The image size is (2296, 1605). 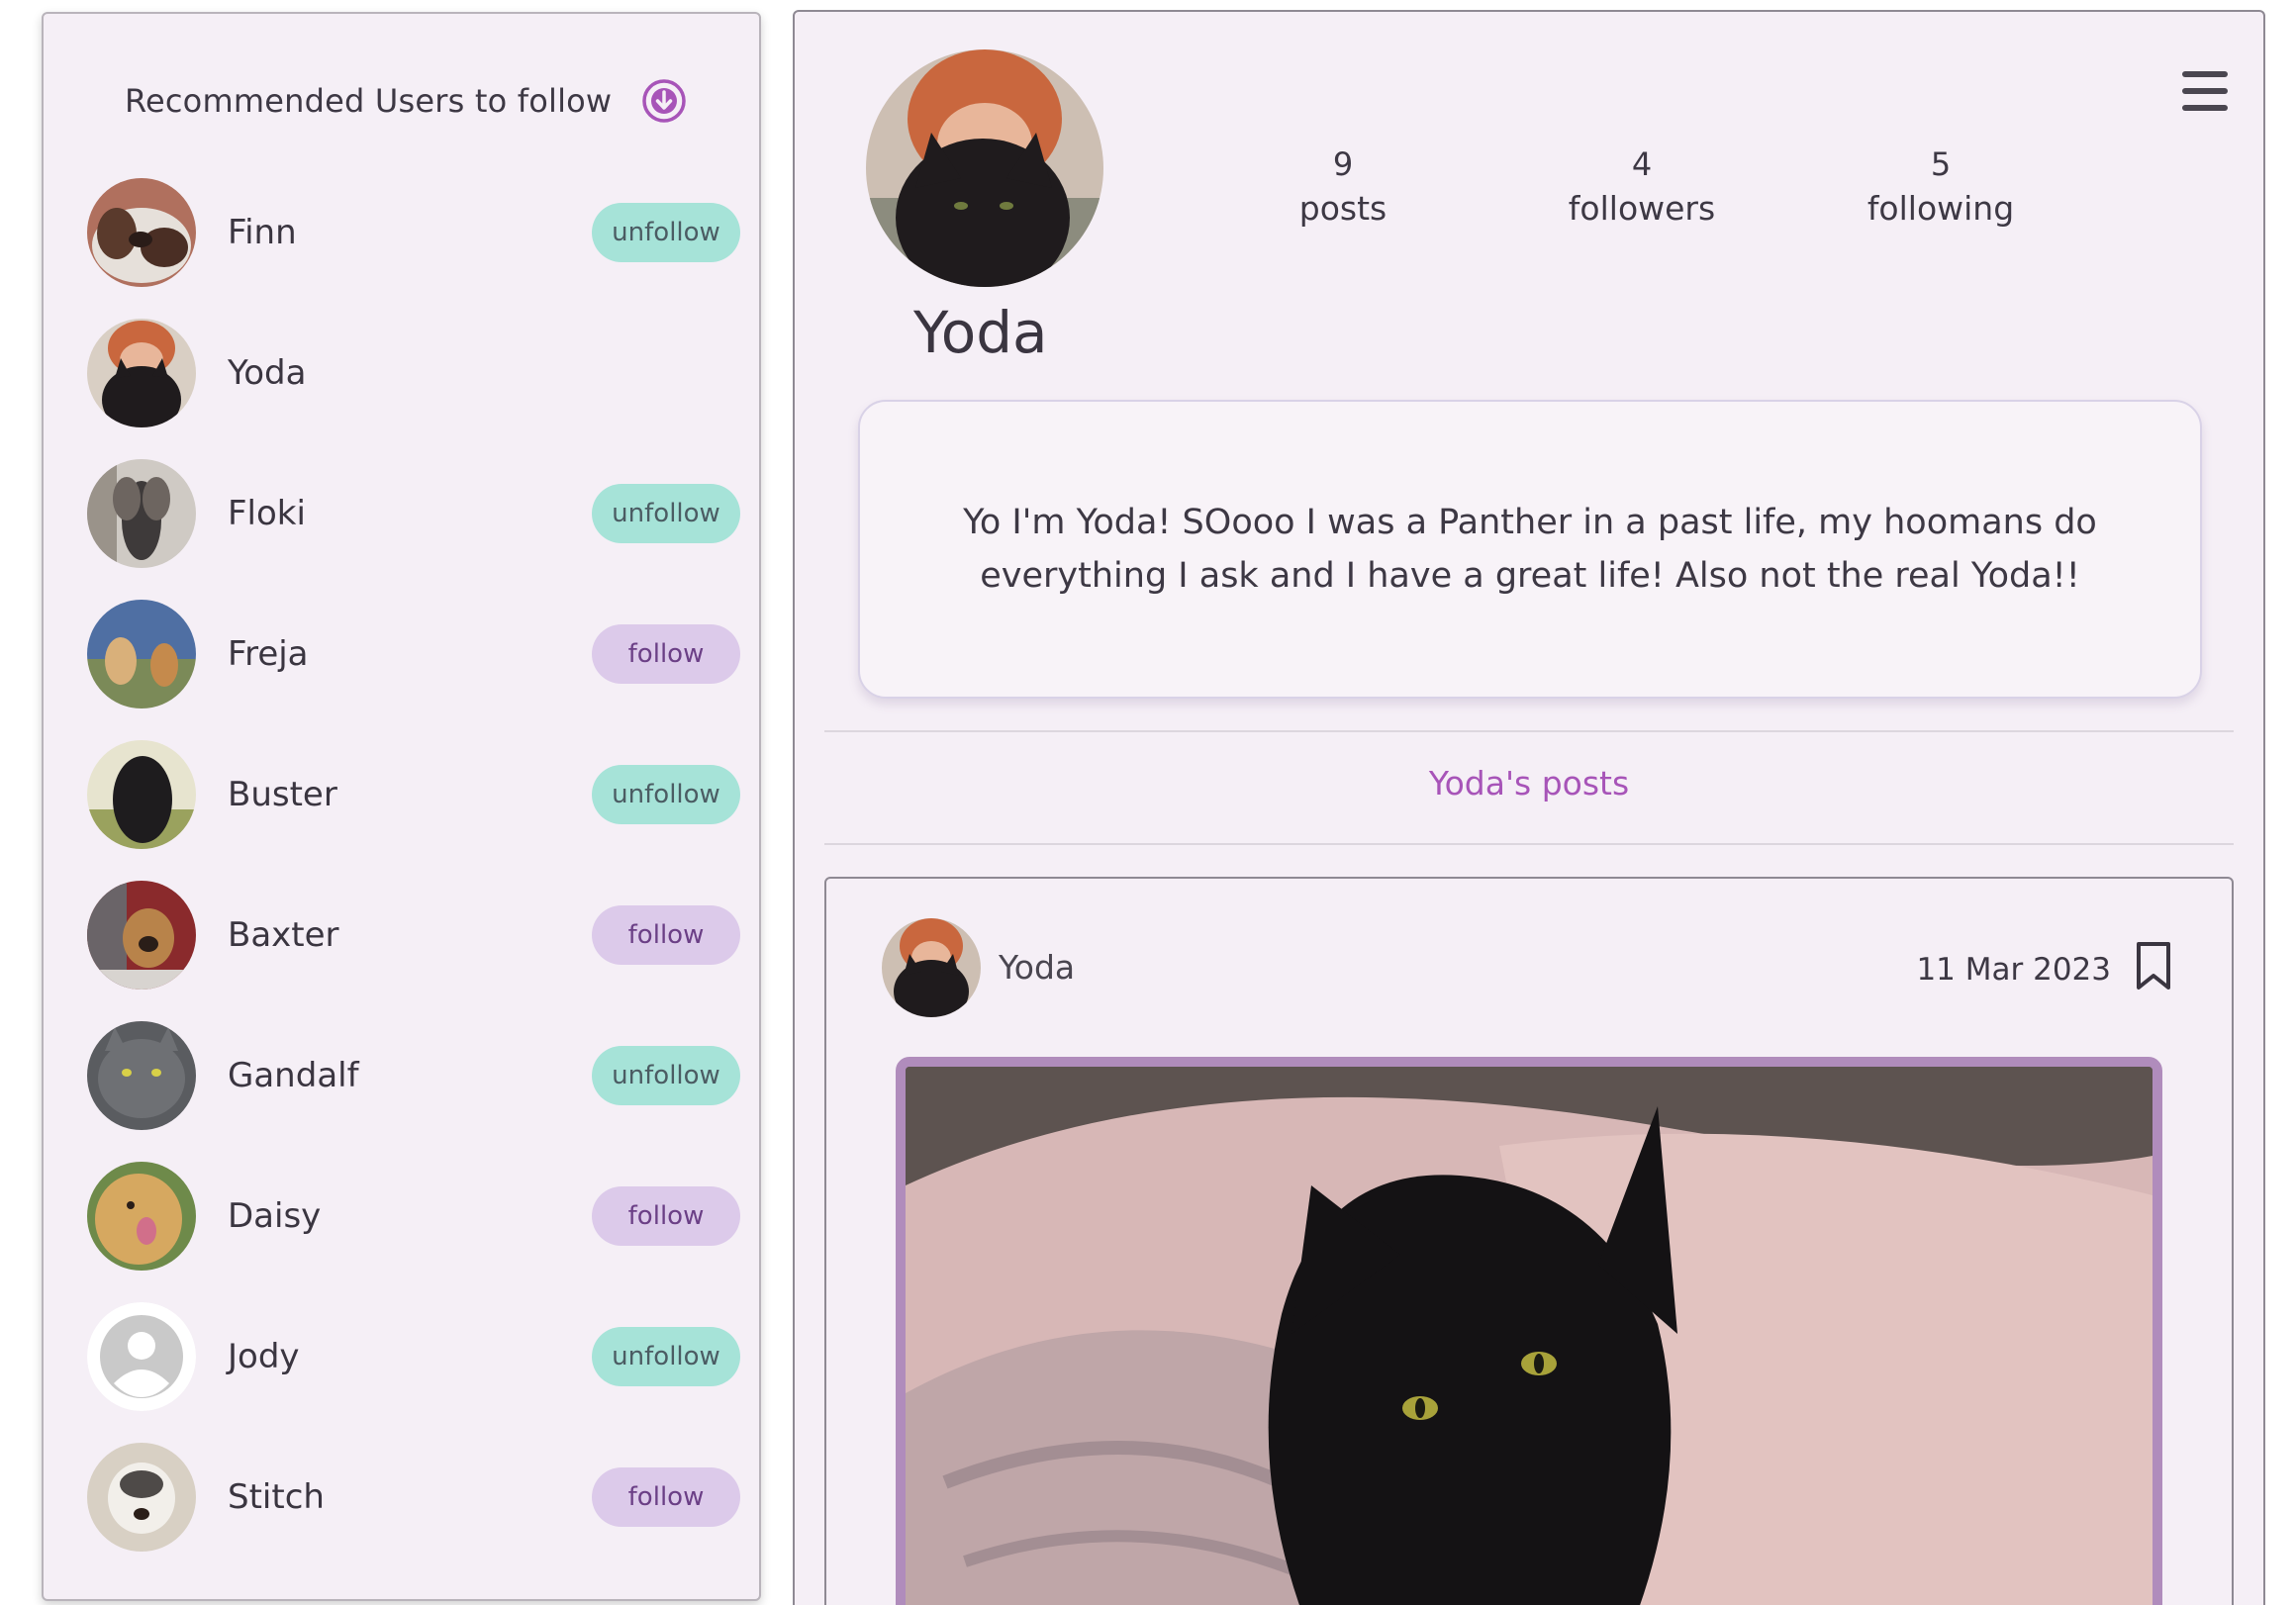 What do you see at coordinates (410, 1497) in the screenshot?
I see `user-name: Stitch` at bounding box center [410, 1497].